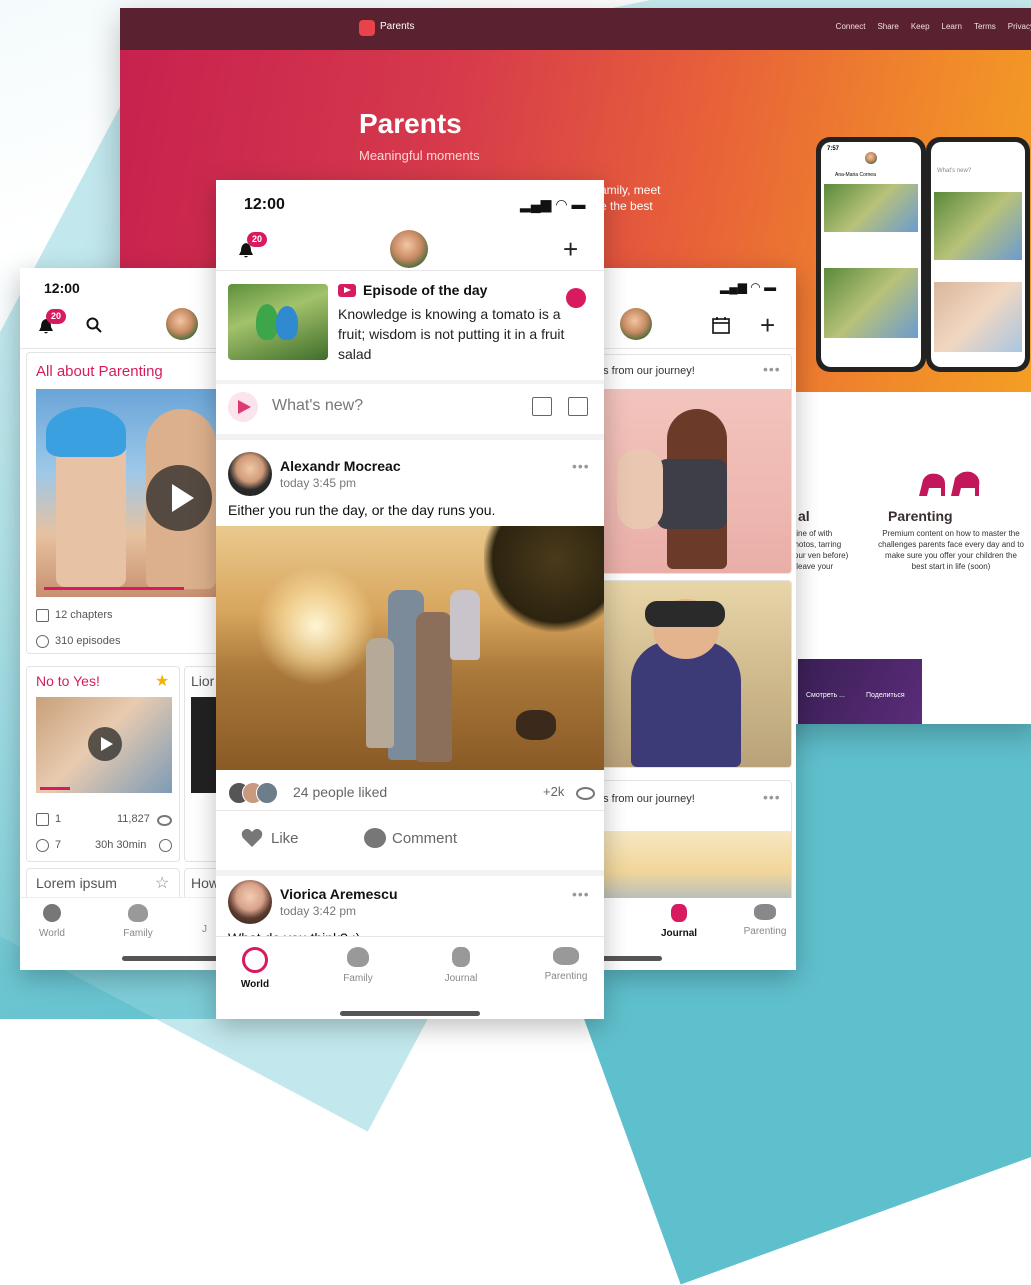 The image size is (1031, 1285). I want to click on views-count: +2k, so click(554, 791).